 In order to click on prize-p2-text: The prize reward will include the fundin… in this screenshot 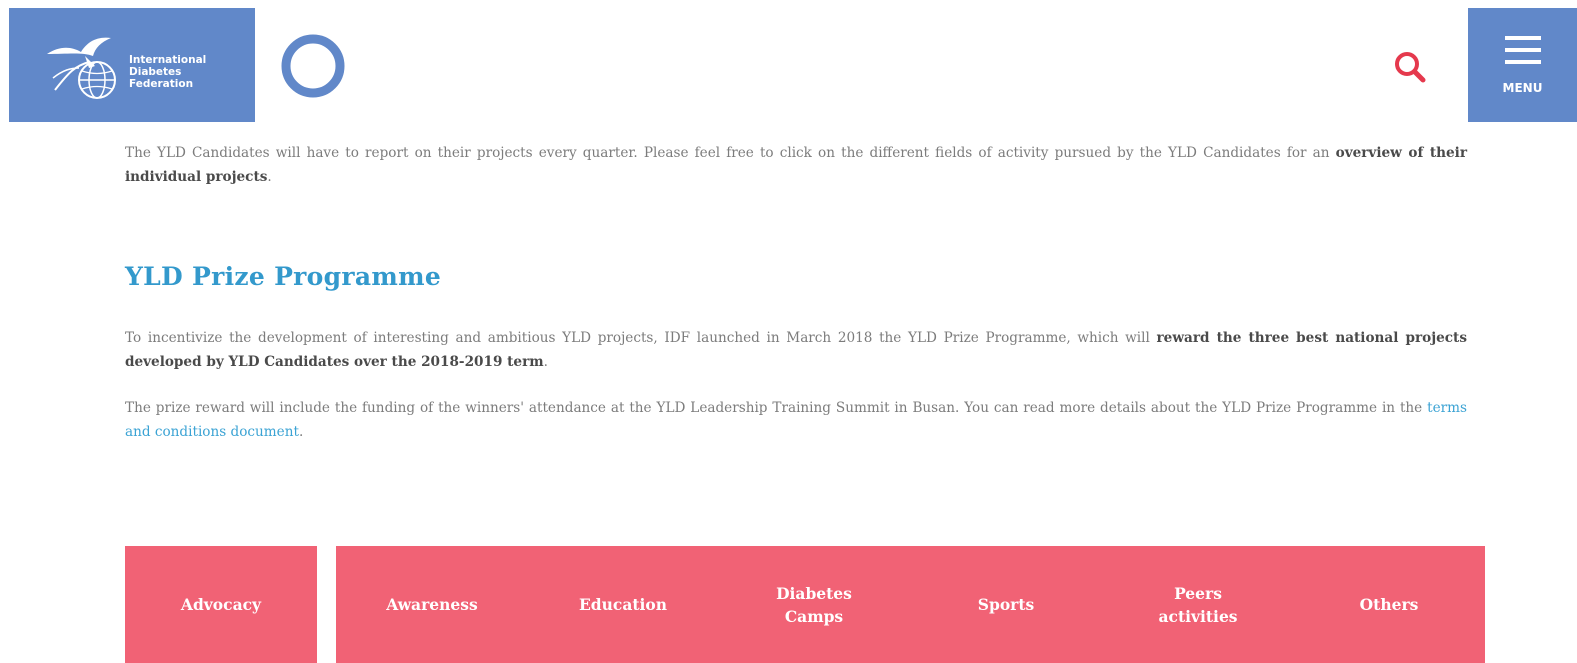, I will do `click(776, 408)`.